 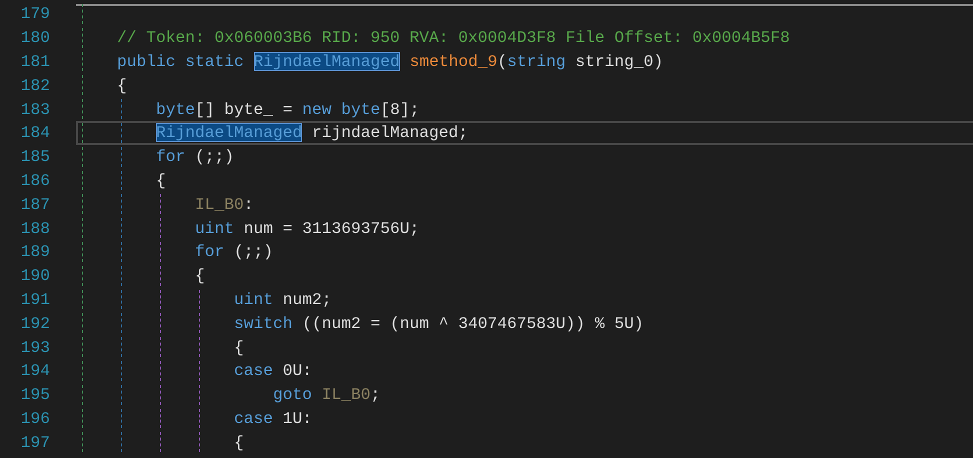 I want to click on code-text: [8];, so click(x=400, y=109).